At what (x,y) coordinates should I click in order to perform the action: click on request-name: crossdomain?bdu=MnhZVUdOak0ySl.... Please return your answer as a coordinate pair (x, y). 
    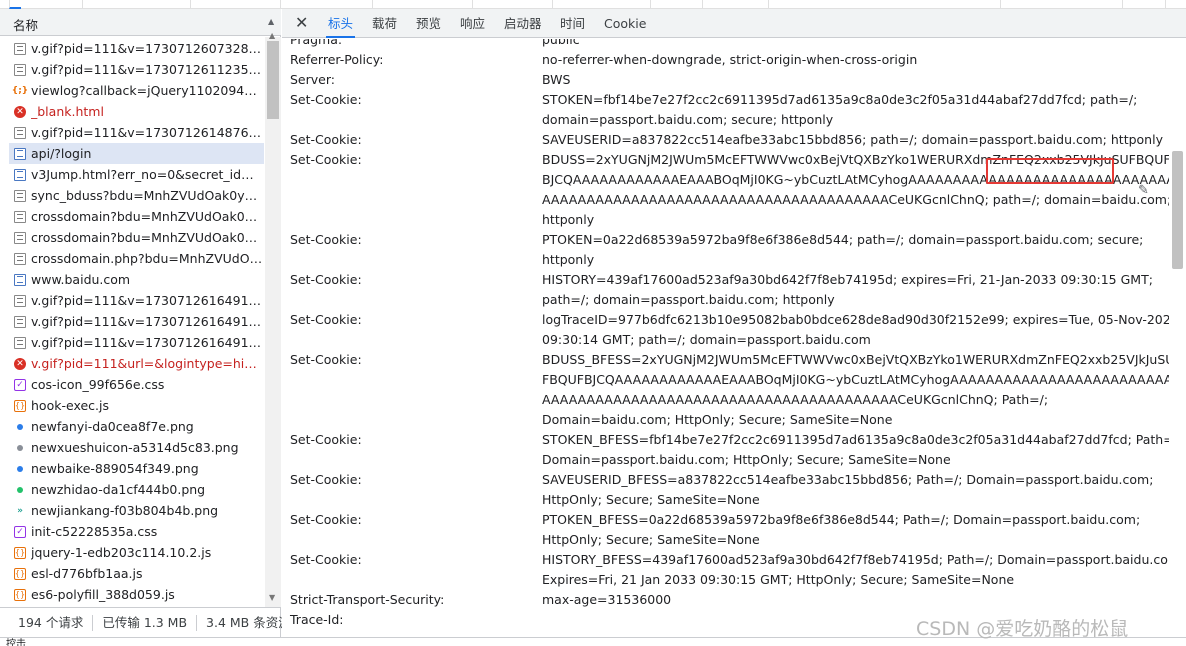
    Looking at the image, I should click on (147, 216).